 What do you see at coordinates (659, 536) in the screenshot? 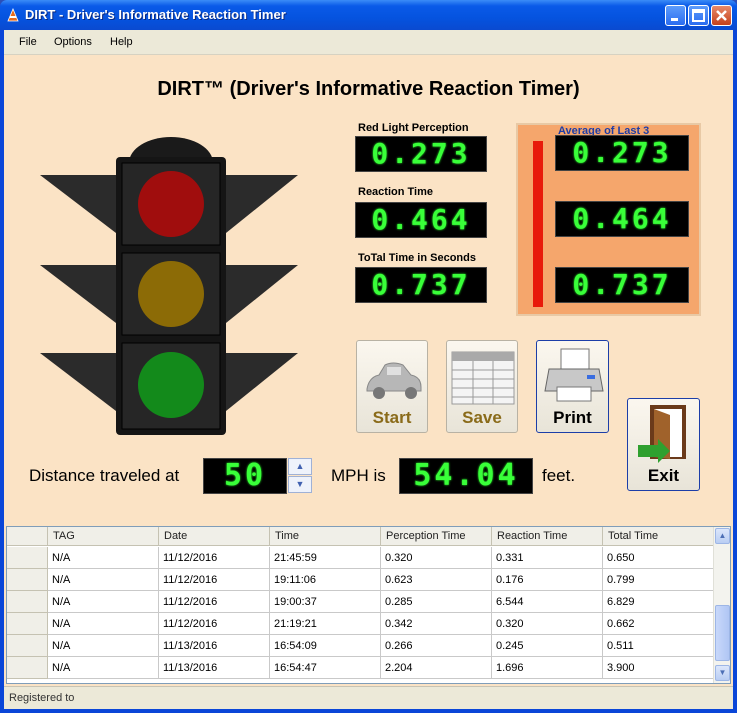
I see `column-header-total-time: Total Time` at bounding box center [659, 536].